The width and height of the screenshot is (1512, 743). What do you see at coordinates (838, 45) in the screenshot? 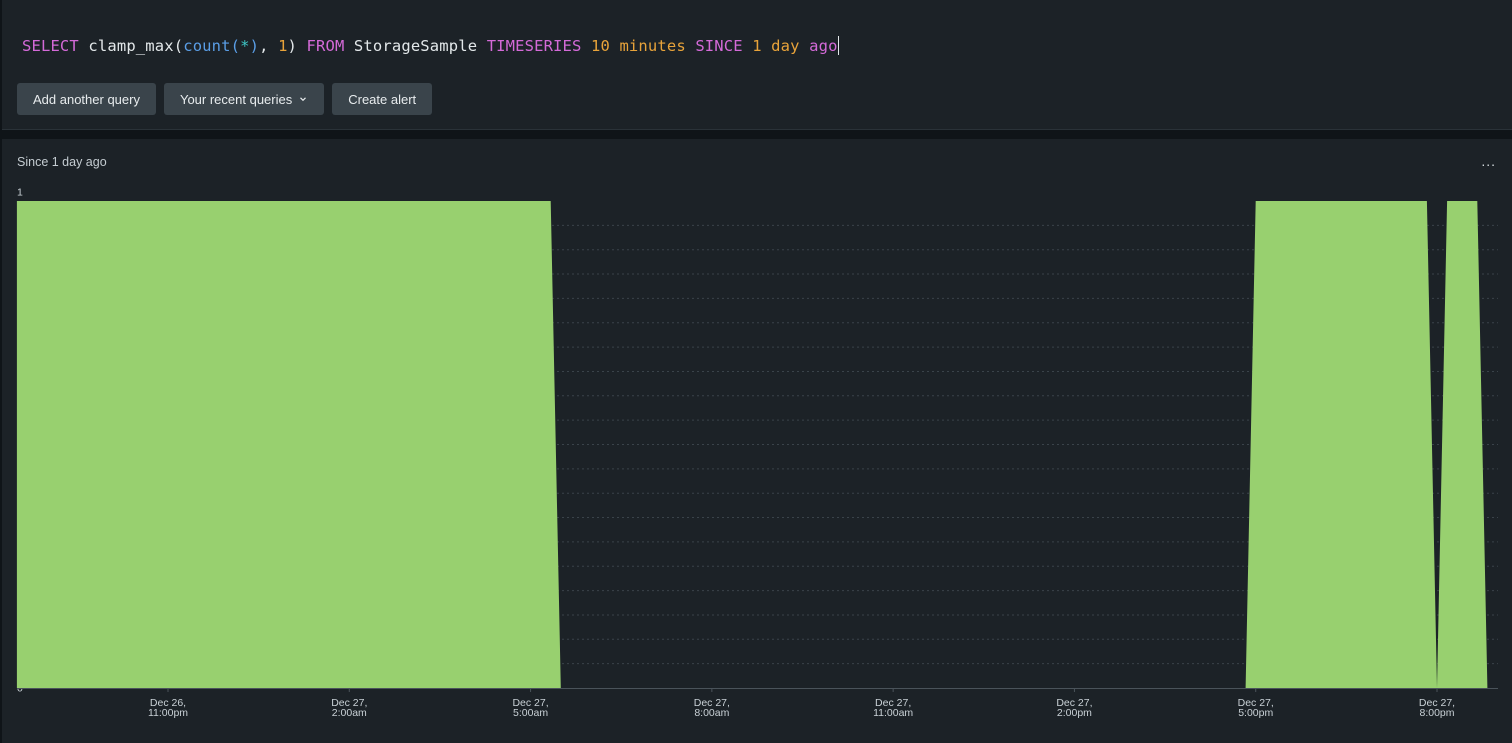
I see `text-cursor` at bounding box center [838, 45].